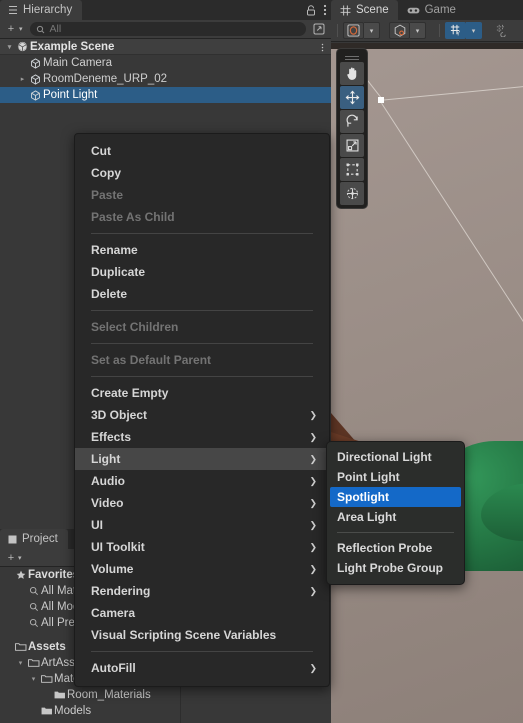  Describe the element at coordinates (54, 575) in the screenshot. I see `project-row-label: Favorites` at that location.